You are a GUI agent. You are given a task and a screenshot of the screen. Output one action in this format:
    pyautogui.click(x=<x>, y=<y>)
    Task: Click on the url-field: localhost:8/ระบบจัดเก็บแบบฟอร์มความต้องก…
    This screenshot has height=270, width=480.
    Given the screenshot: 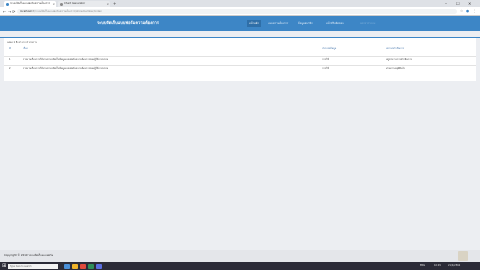 What is the action you would take?
    pyautogui.click(x=237, y=11)
    